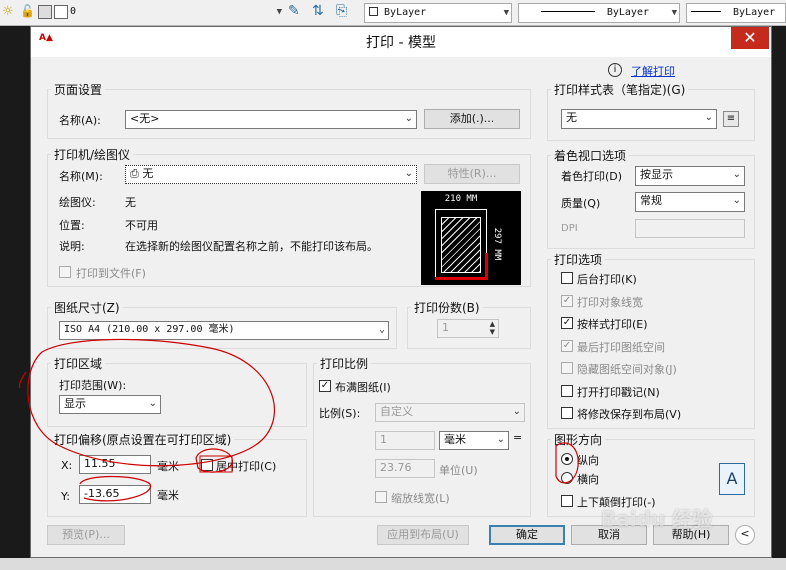 Image resolution: width=786 pixels, height=570 pixels. Describe the element at coordinates (115, 488) in the screenshot. I see `annotation-ellipse-y` at that location.